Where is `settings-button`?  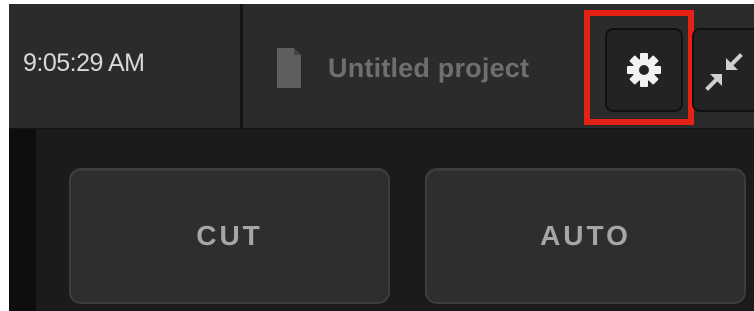 settings-button is located at coordinates (644, 70).